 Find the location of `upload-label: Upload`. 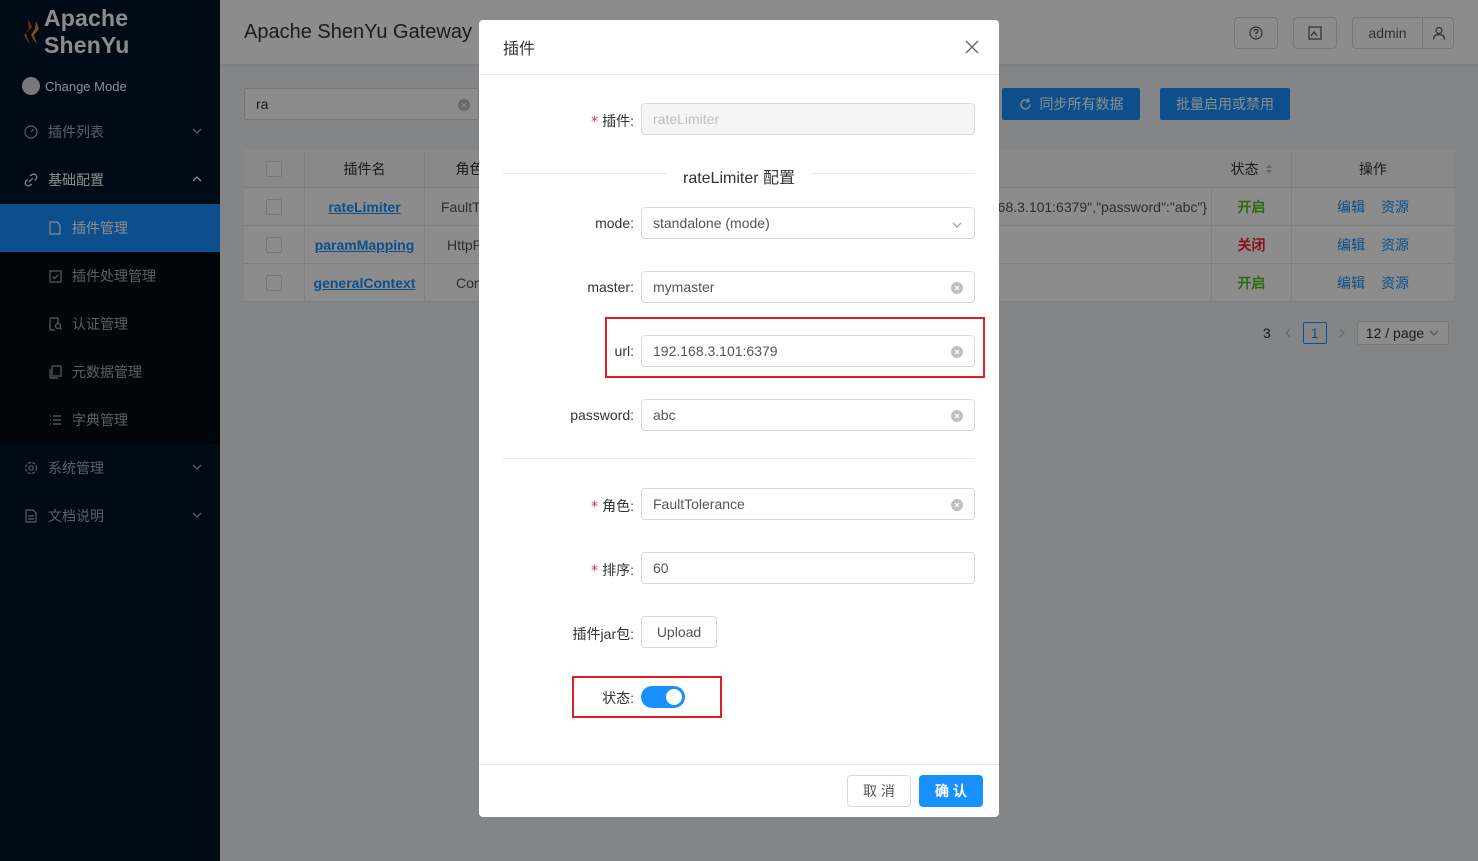

upload-label: Upload is located at coordinates (679, 632).